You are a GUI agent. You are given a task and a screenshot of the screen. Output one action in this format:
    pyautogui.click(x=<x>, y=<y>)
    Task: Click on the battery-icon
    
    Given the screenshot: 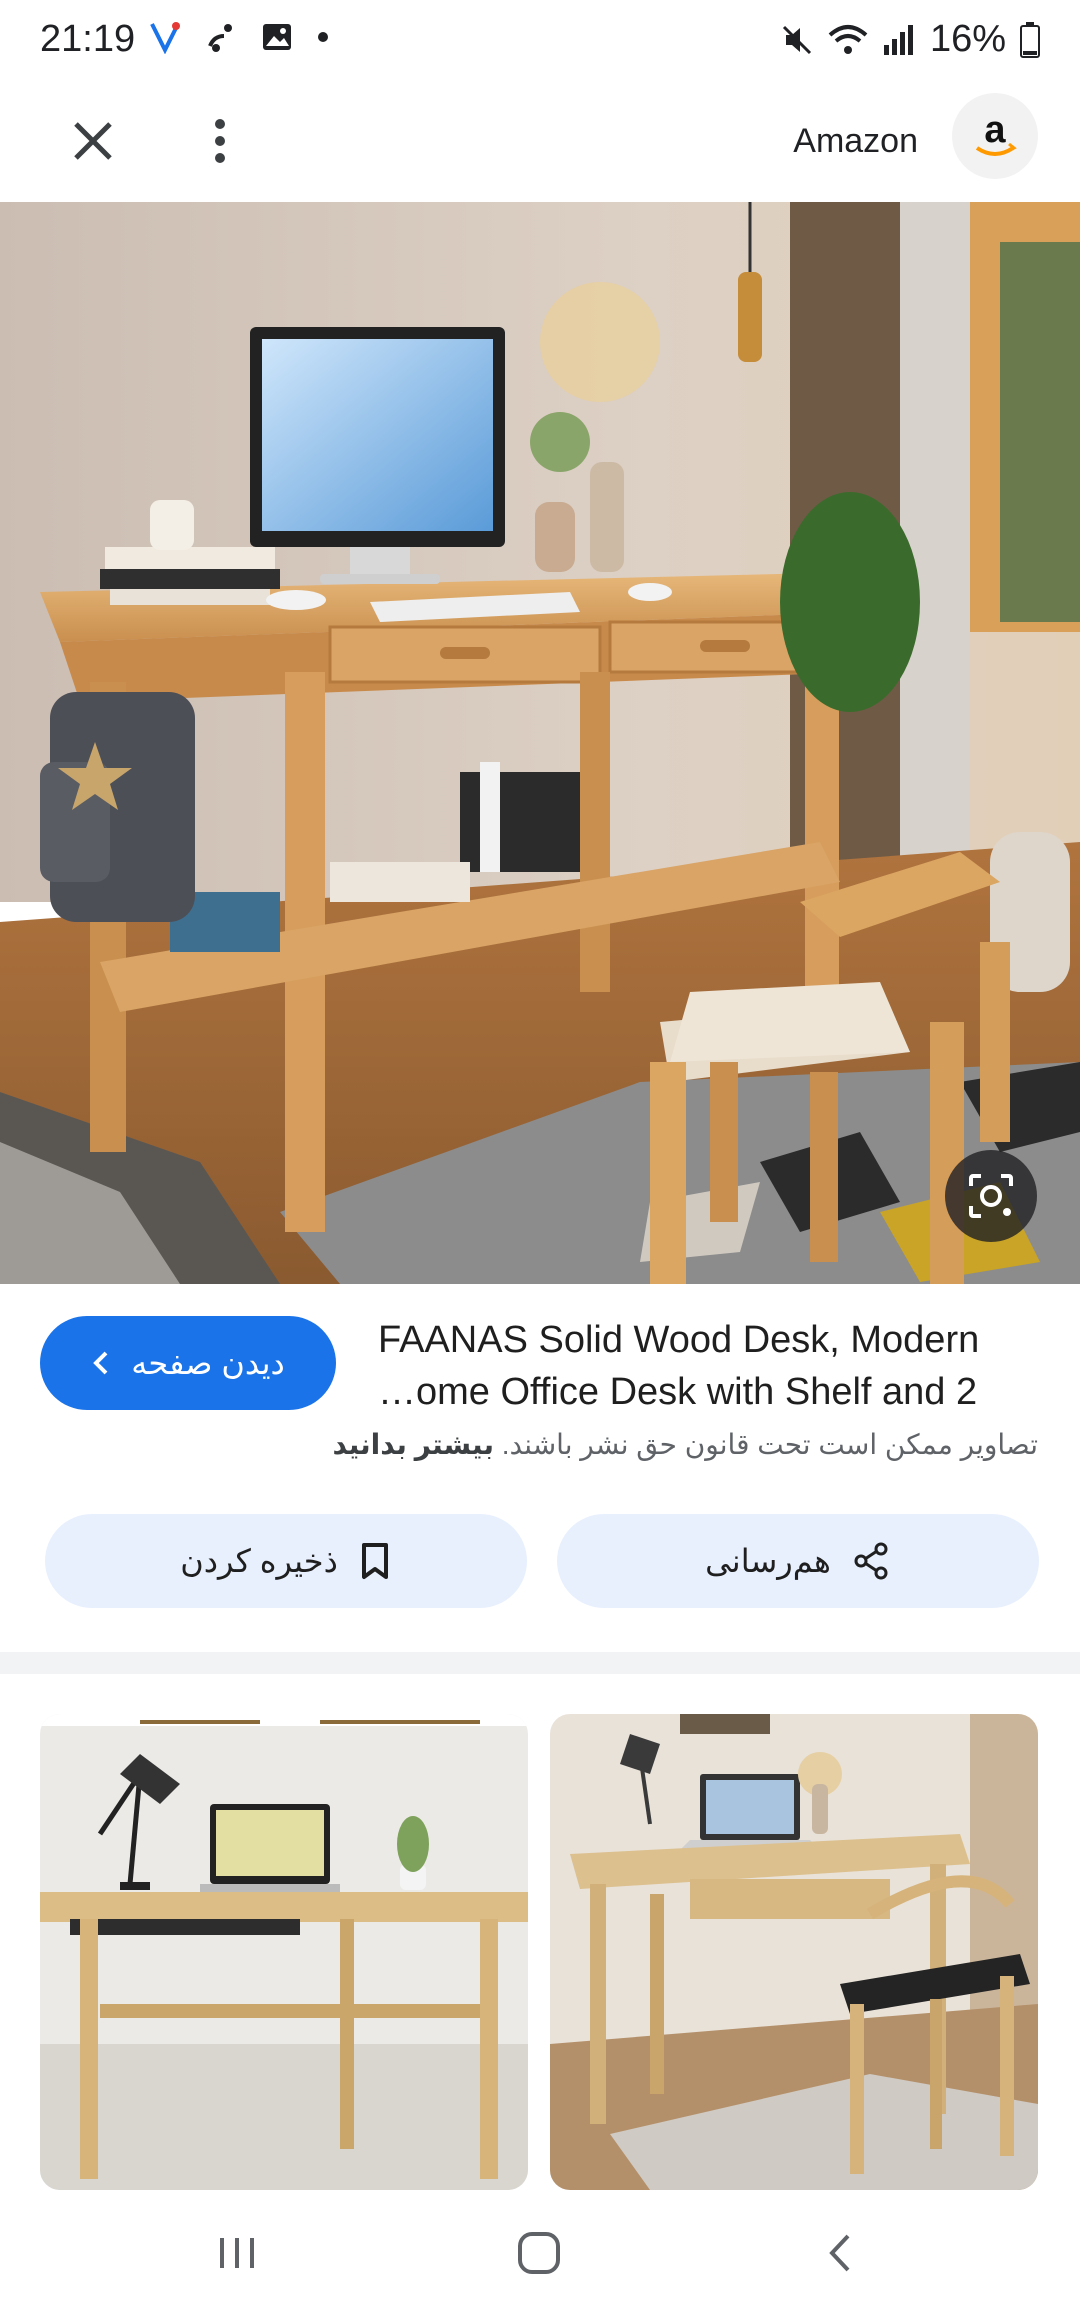 What is the action you would take?
    pyautogui.click(x=1030, y=39)
    